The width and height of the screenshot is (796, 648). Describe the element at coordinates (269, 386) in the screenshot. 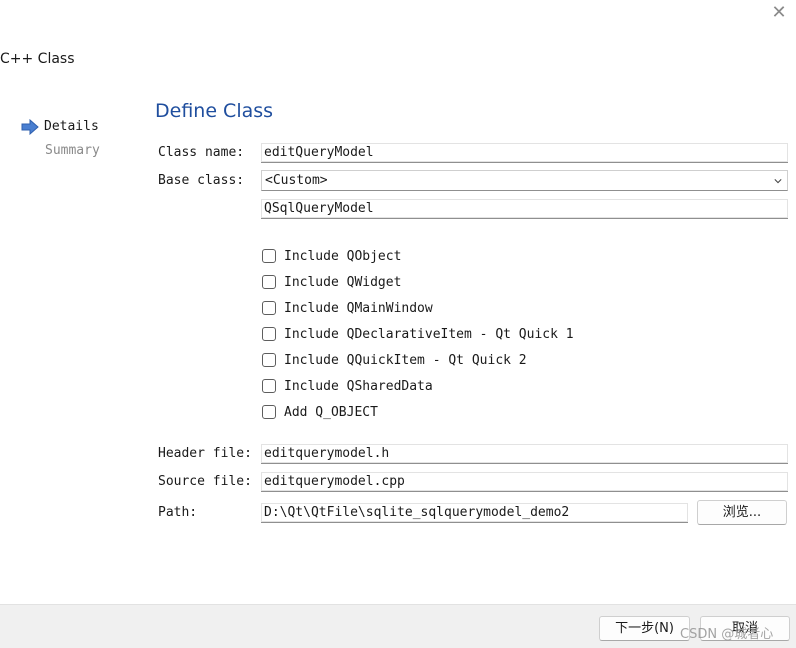

I see `include-qshareddata-checkbox` at that location.